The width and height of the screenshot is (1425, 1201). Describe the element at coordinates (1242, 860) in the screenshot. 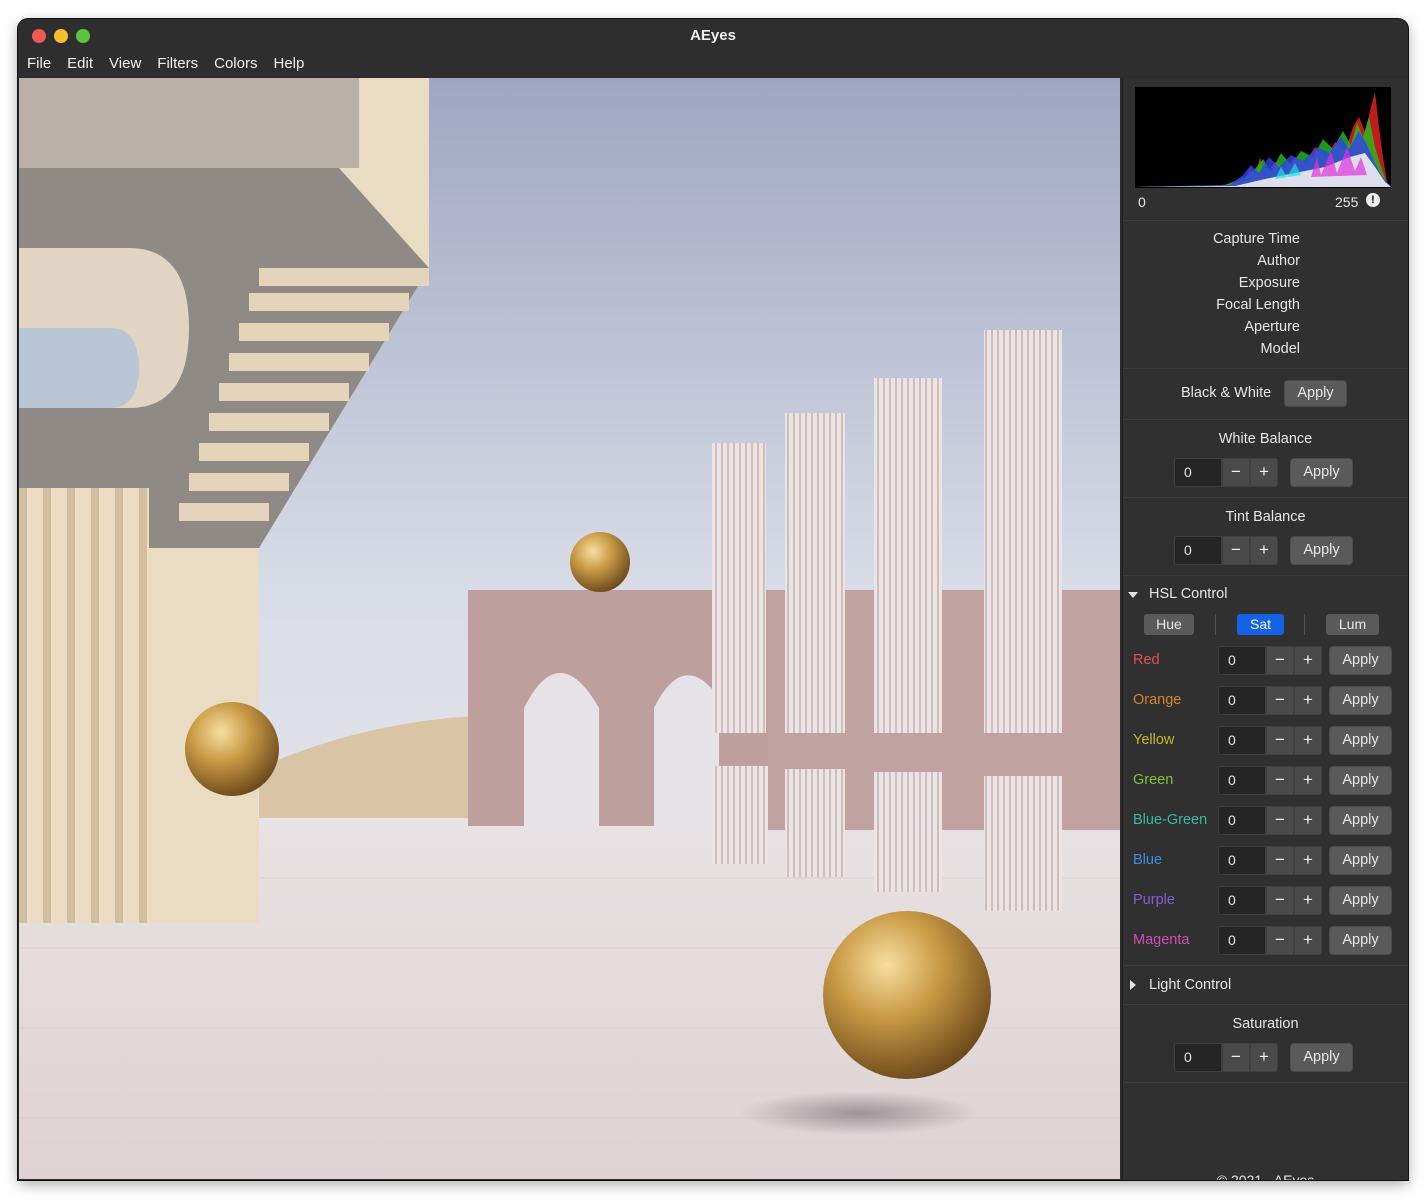

I see `hsl-input-blue: 0` at that location.